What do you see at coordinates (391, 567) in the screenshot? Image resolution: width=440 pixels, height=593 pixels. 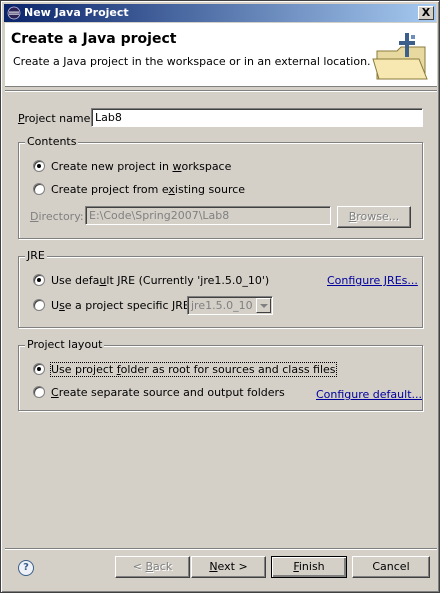 I see `cancel-button: Cancel` at bounding box center [391, 567].